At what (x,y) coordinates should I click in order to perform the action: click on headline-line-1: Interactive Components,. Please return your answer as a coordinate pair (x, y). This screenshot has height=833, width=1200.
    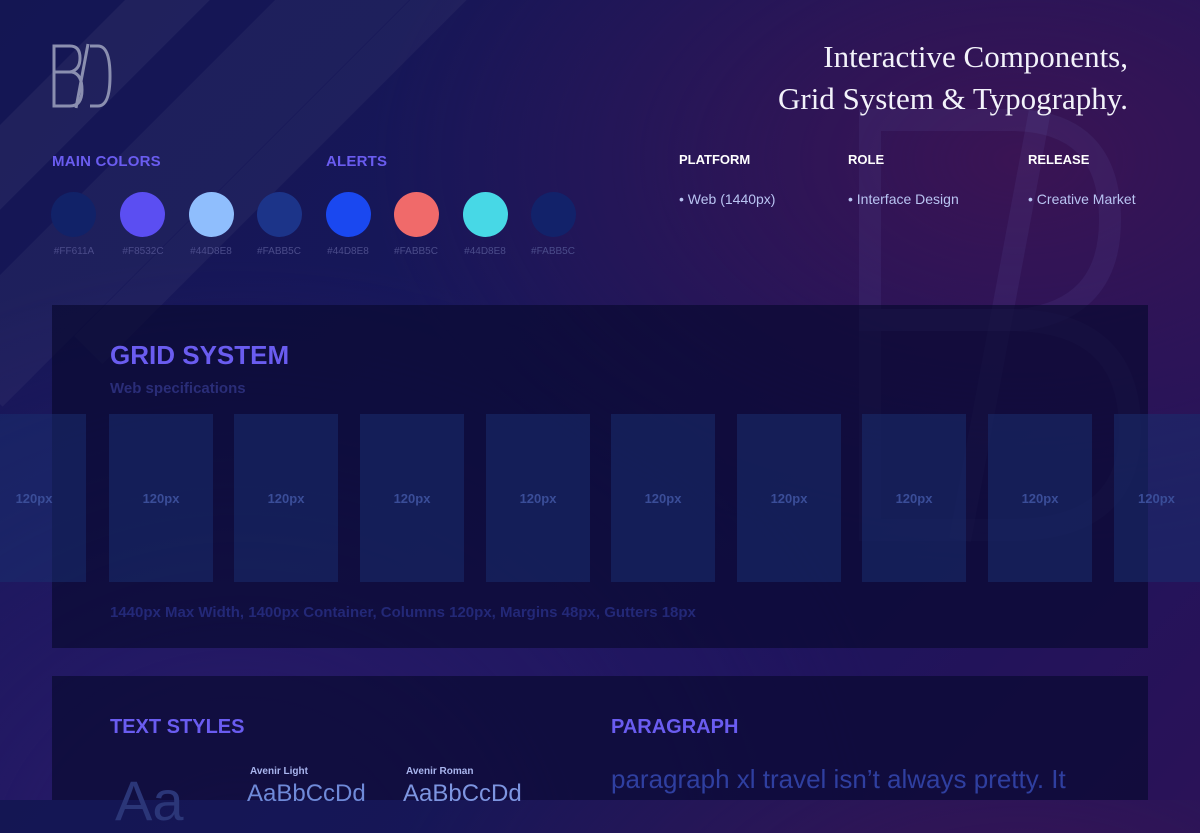
    Looking at the image, I should click on (975, 56).